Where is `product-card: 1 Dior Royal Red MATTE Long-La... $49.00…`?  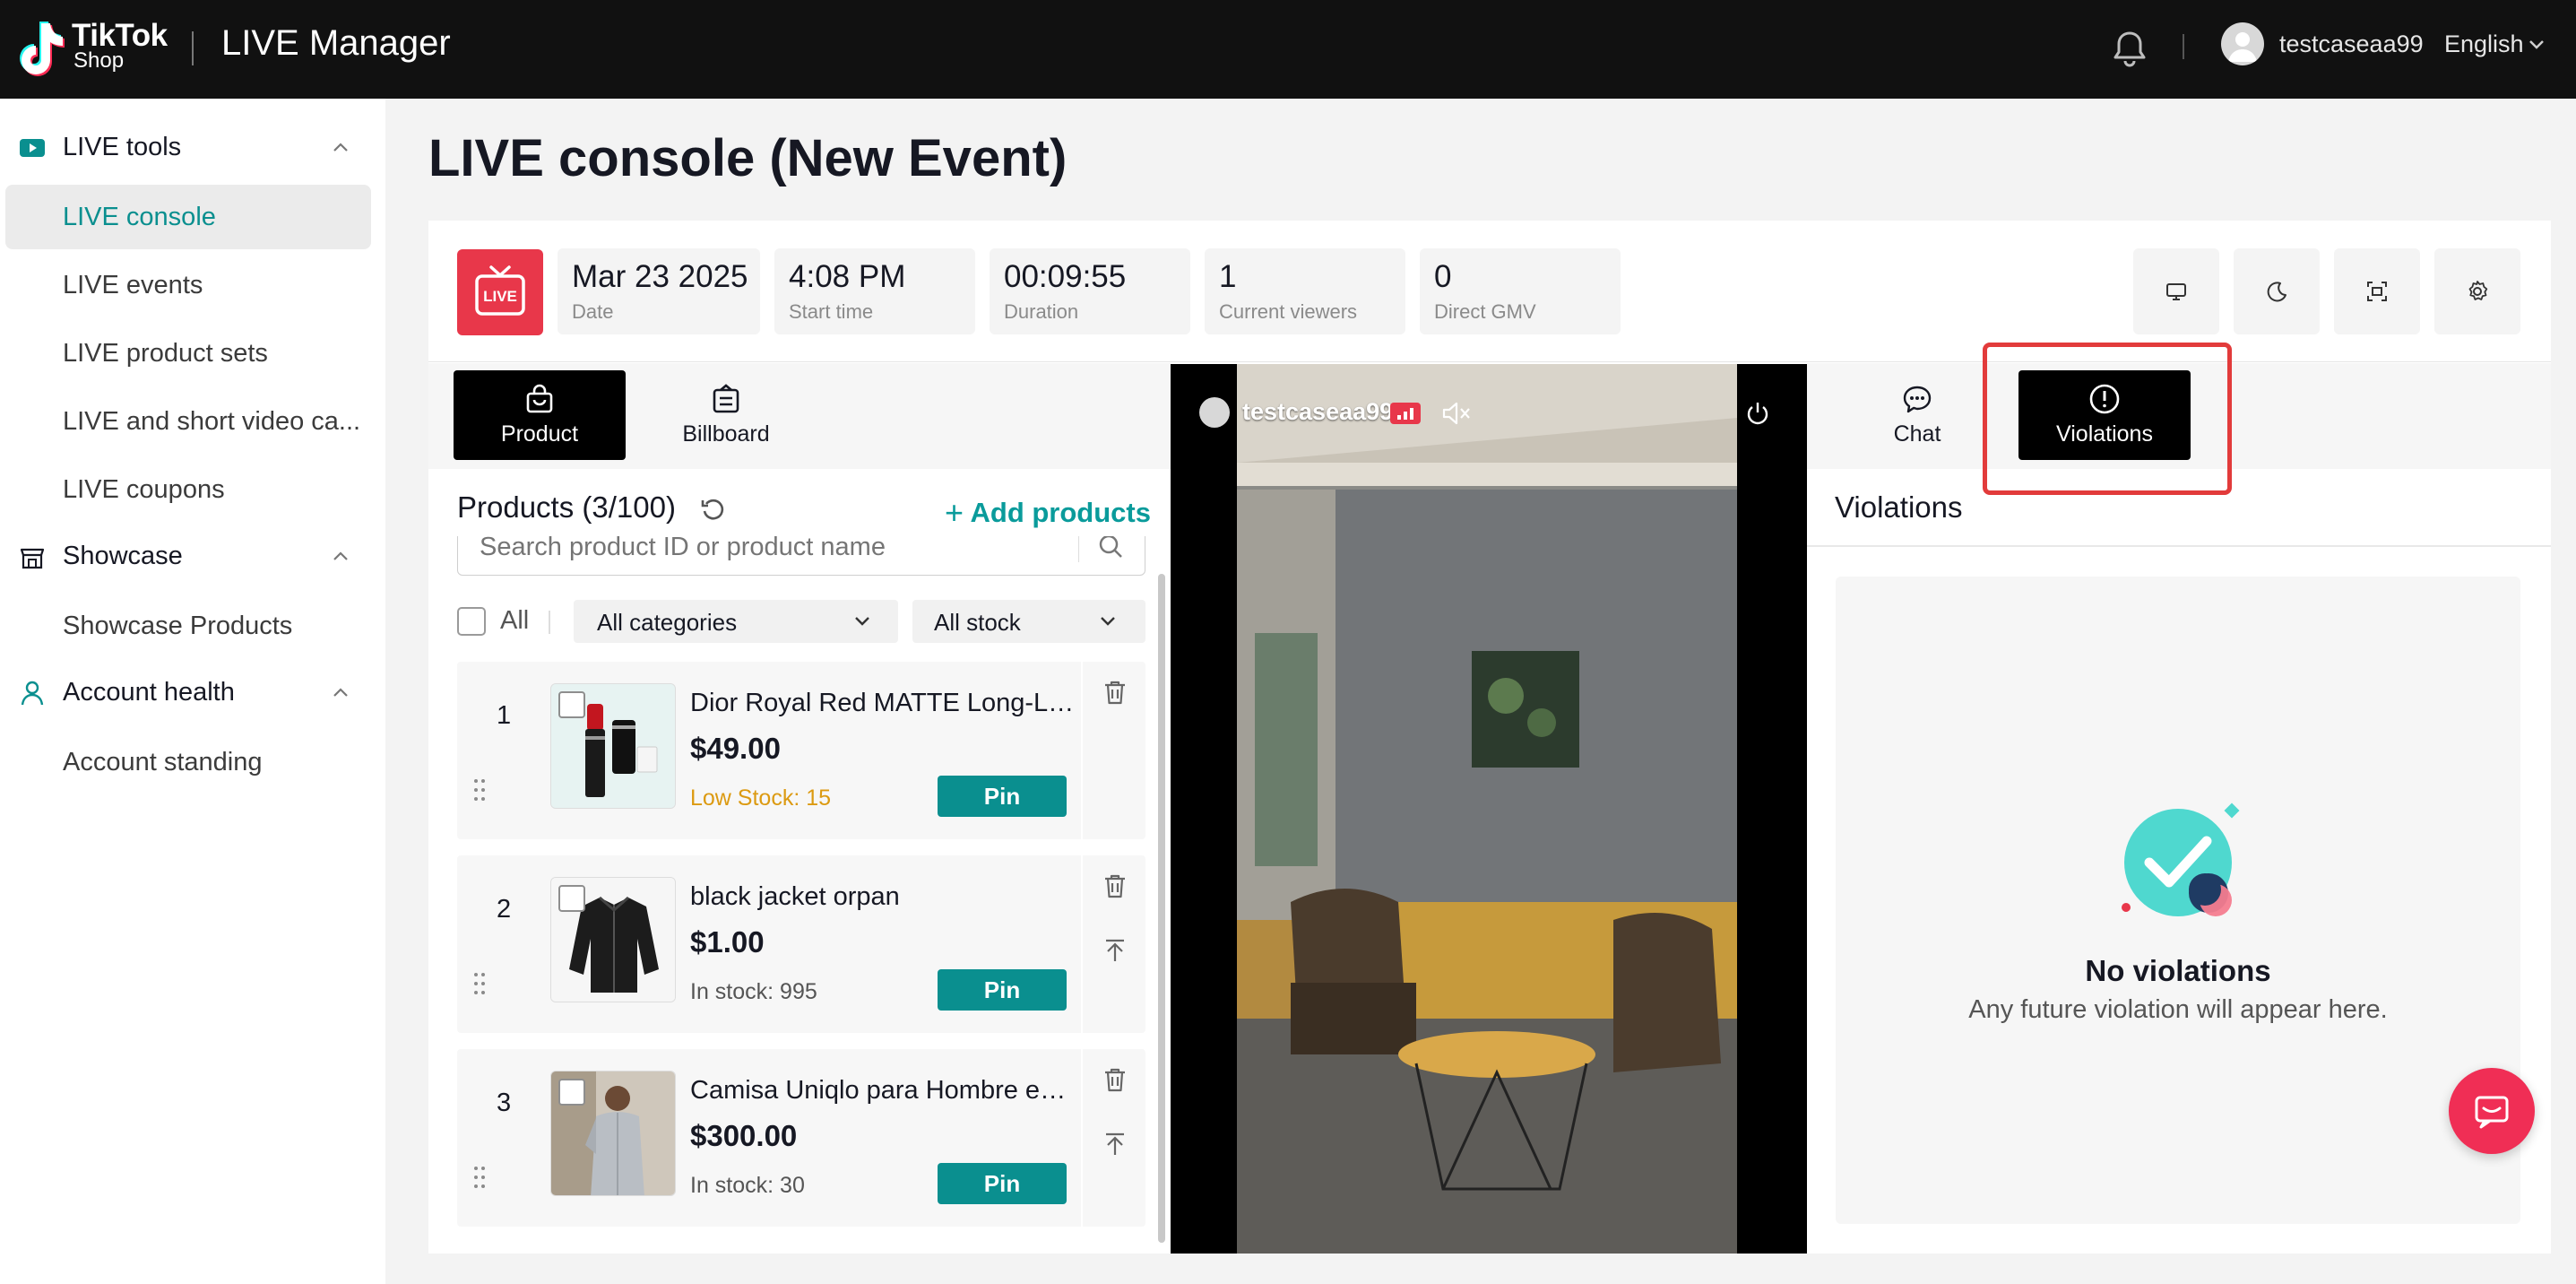
product-card: 1 Dior Royal Red MATTE Long-La... $49.00… is located at coordinates (801, 750).